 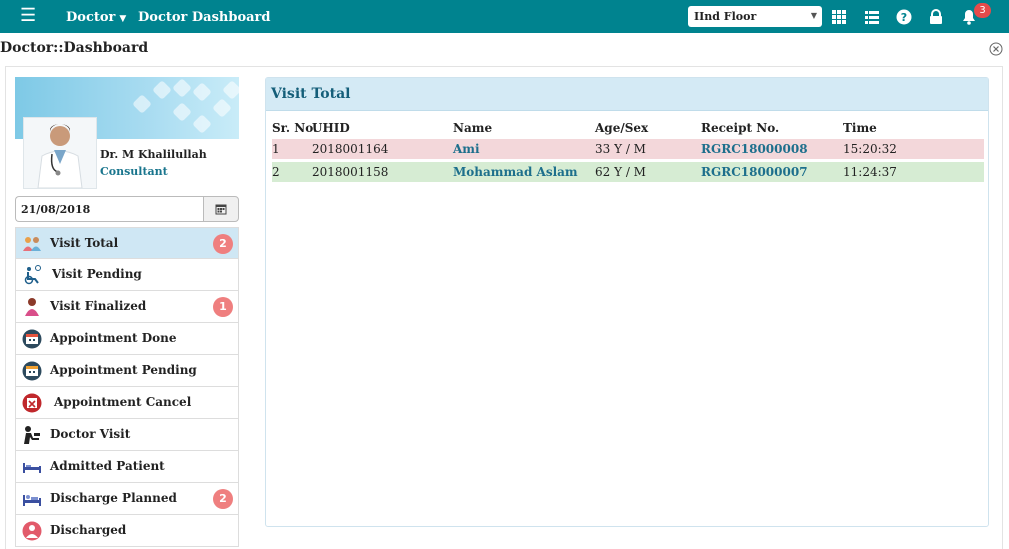 What do you see at coordinates (466, 149) in the screenshot?
I see `patient-name-link: Ami` at bounding box center [466, 149].